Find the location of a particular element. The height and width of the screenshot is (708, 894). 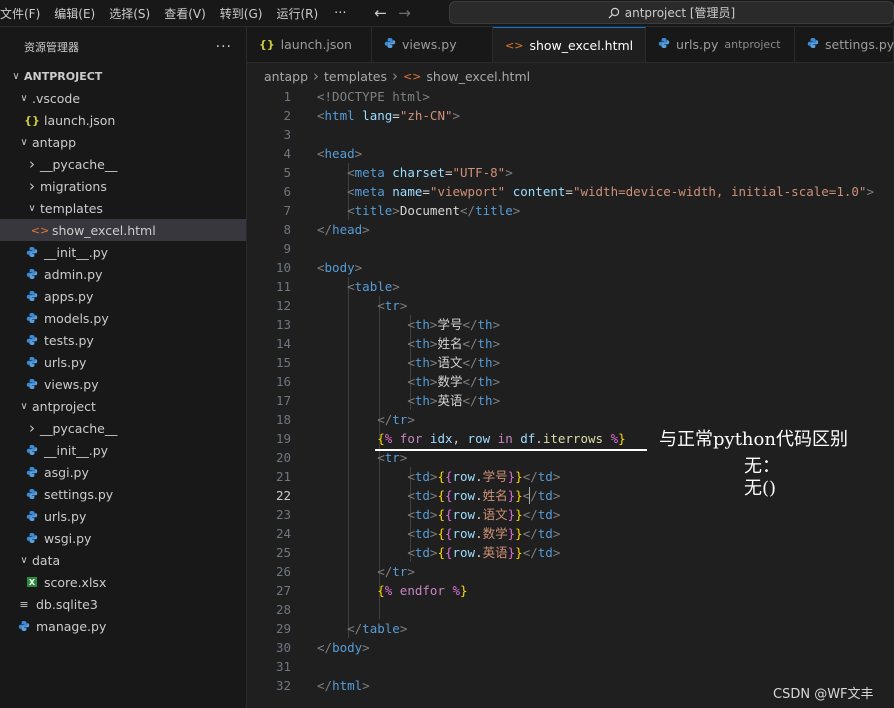

code-line: 3 is located at coordinates (570, 134).